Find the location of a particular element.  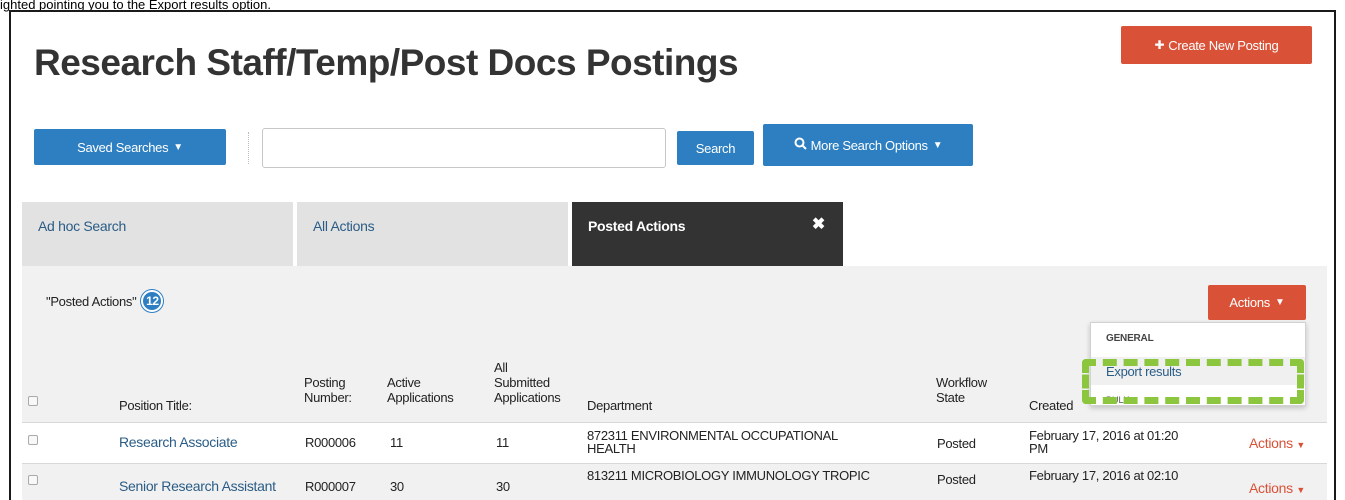

tab-all-actions: All Actions is located at coordinates (432, 234).